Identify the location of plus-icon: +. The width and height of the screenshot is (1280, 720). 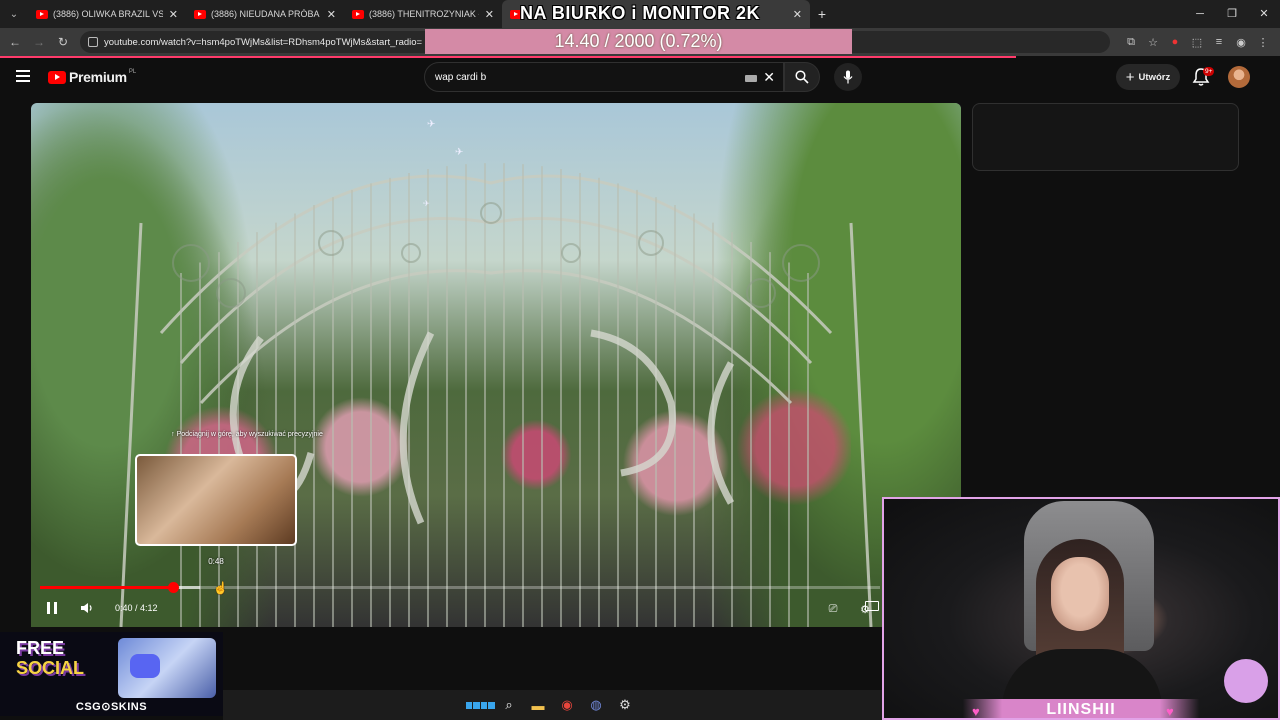
(1130, 77).